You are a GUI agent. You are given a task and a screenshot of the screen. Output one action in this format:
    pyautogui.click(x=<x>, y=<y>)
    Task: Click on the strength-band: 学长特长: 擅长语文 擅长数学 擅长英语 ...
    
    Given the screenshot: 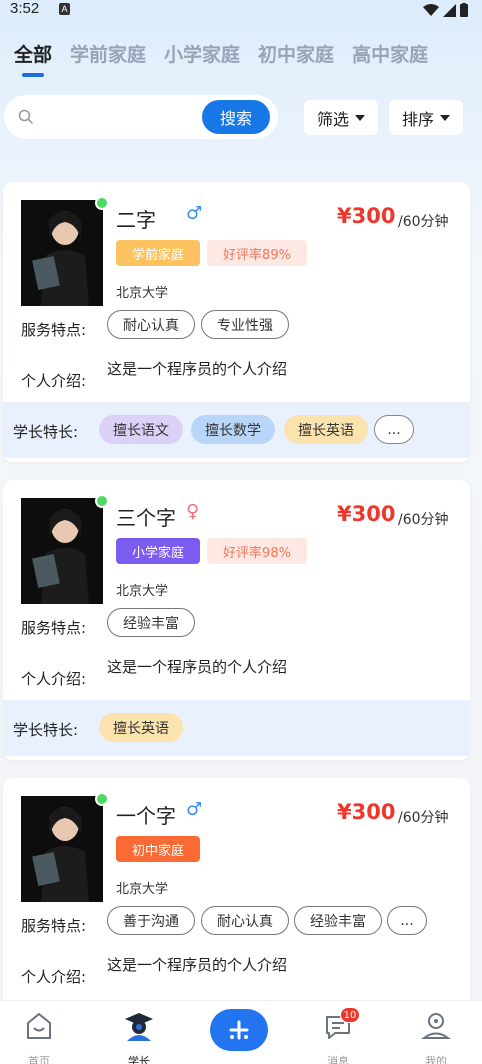 What is the action you would take?
    pyautogui.click(x=236, y=430)
    